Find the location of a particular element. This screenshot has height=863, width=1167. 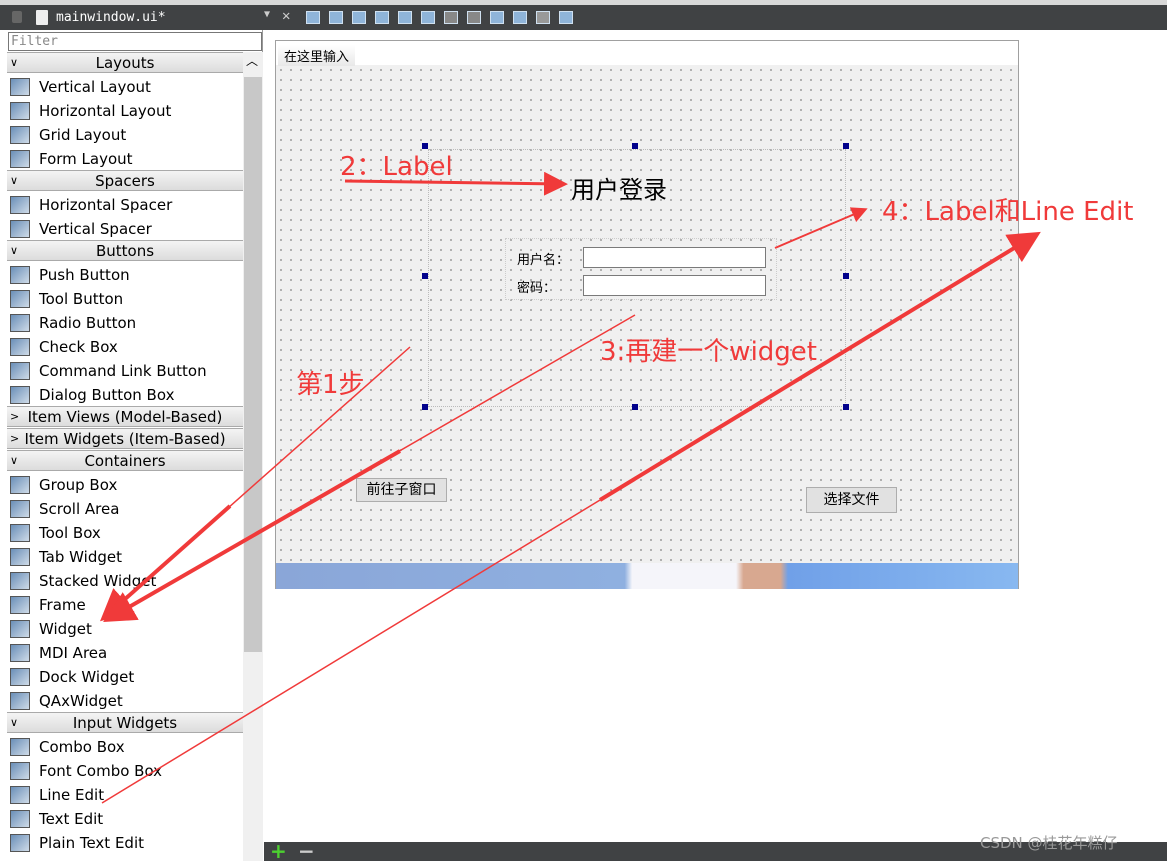

arrow-line-edit-head is located at coordinates (819, 366).